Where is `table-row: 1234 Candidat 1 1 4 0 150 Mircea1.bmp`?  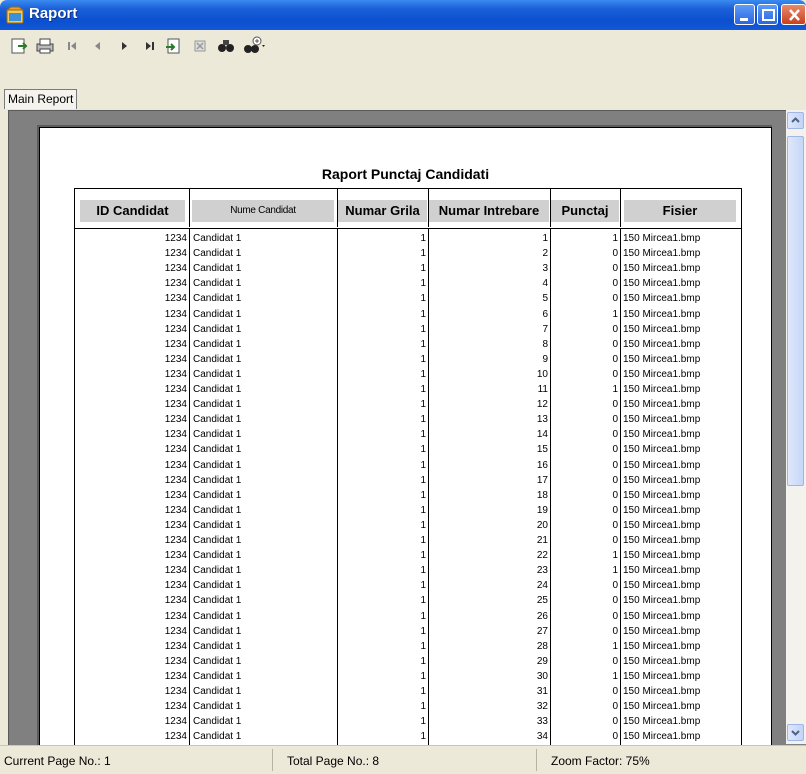
table-row: 1234 Candidat 1 1 4 0 150 Mircea1.bmp is located at coordinates (408, 283).